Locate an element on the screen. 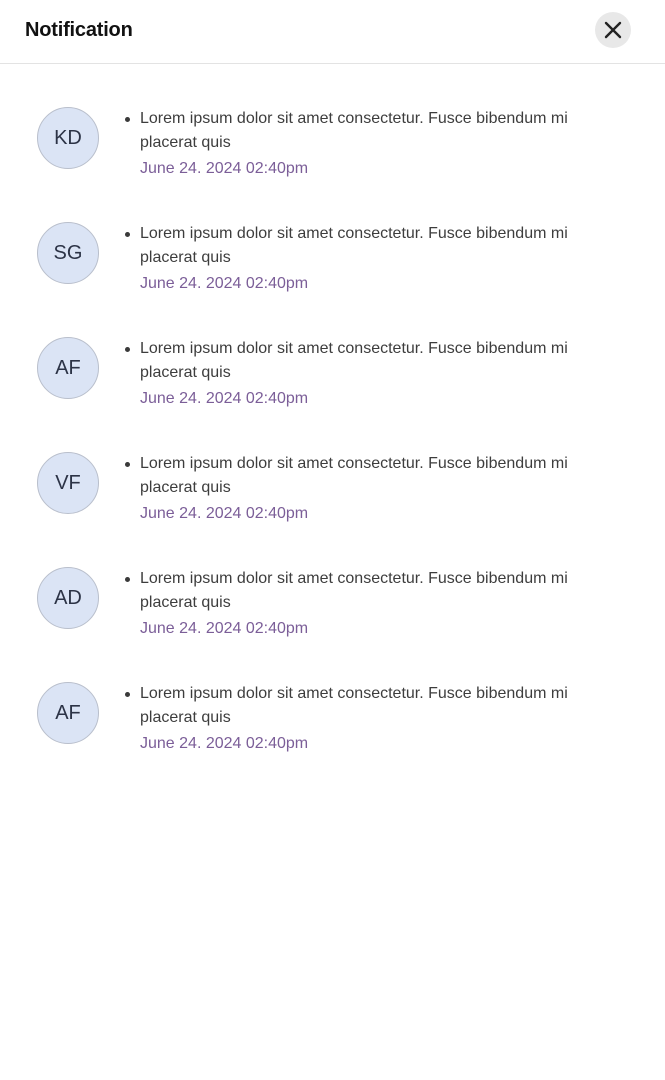  avatar: KD is located at coordinates (68, 138).